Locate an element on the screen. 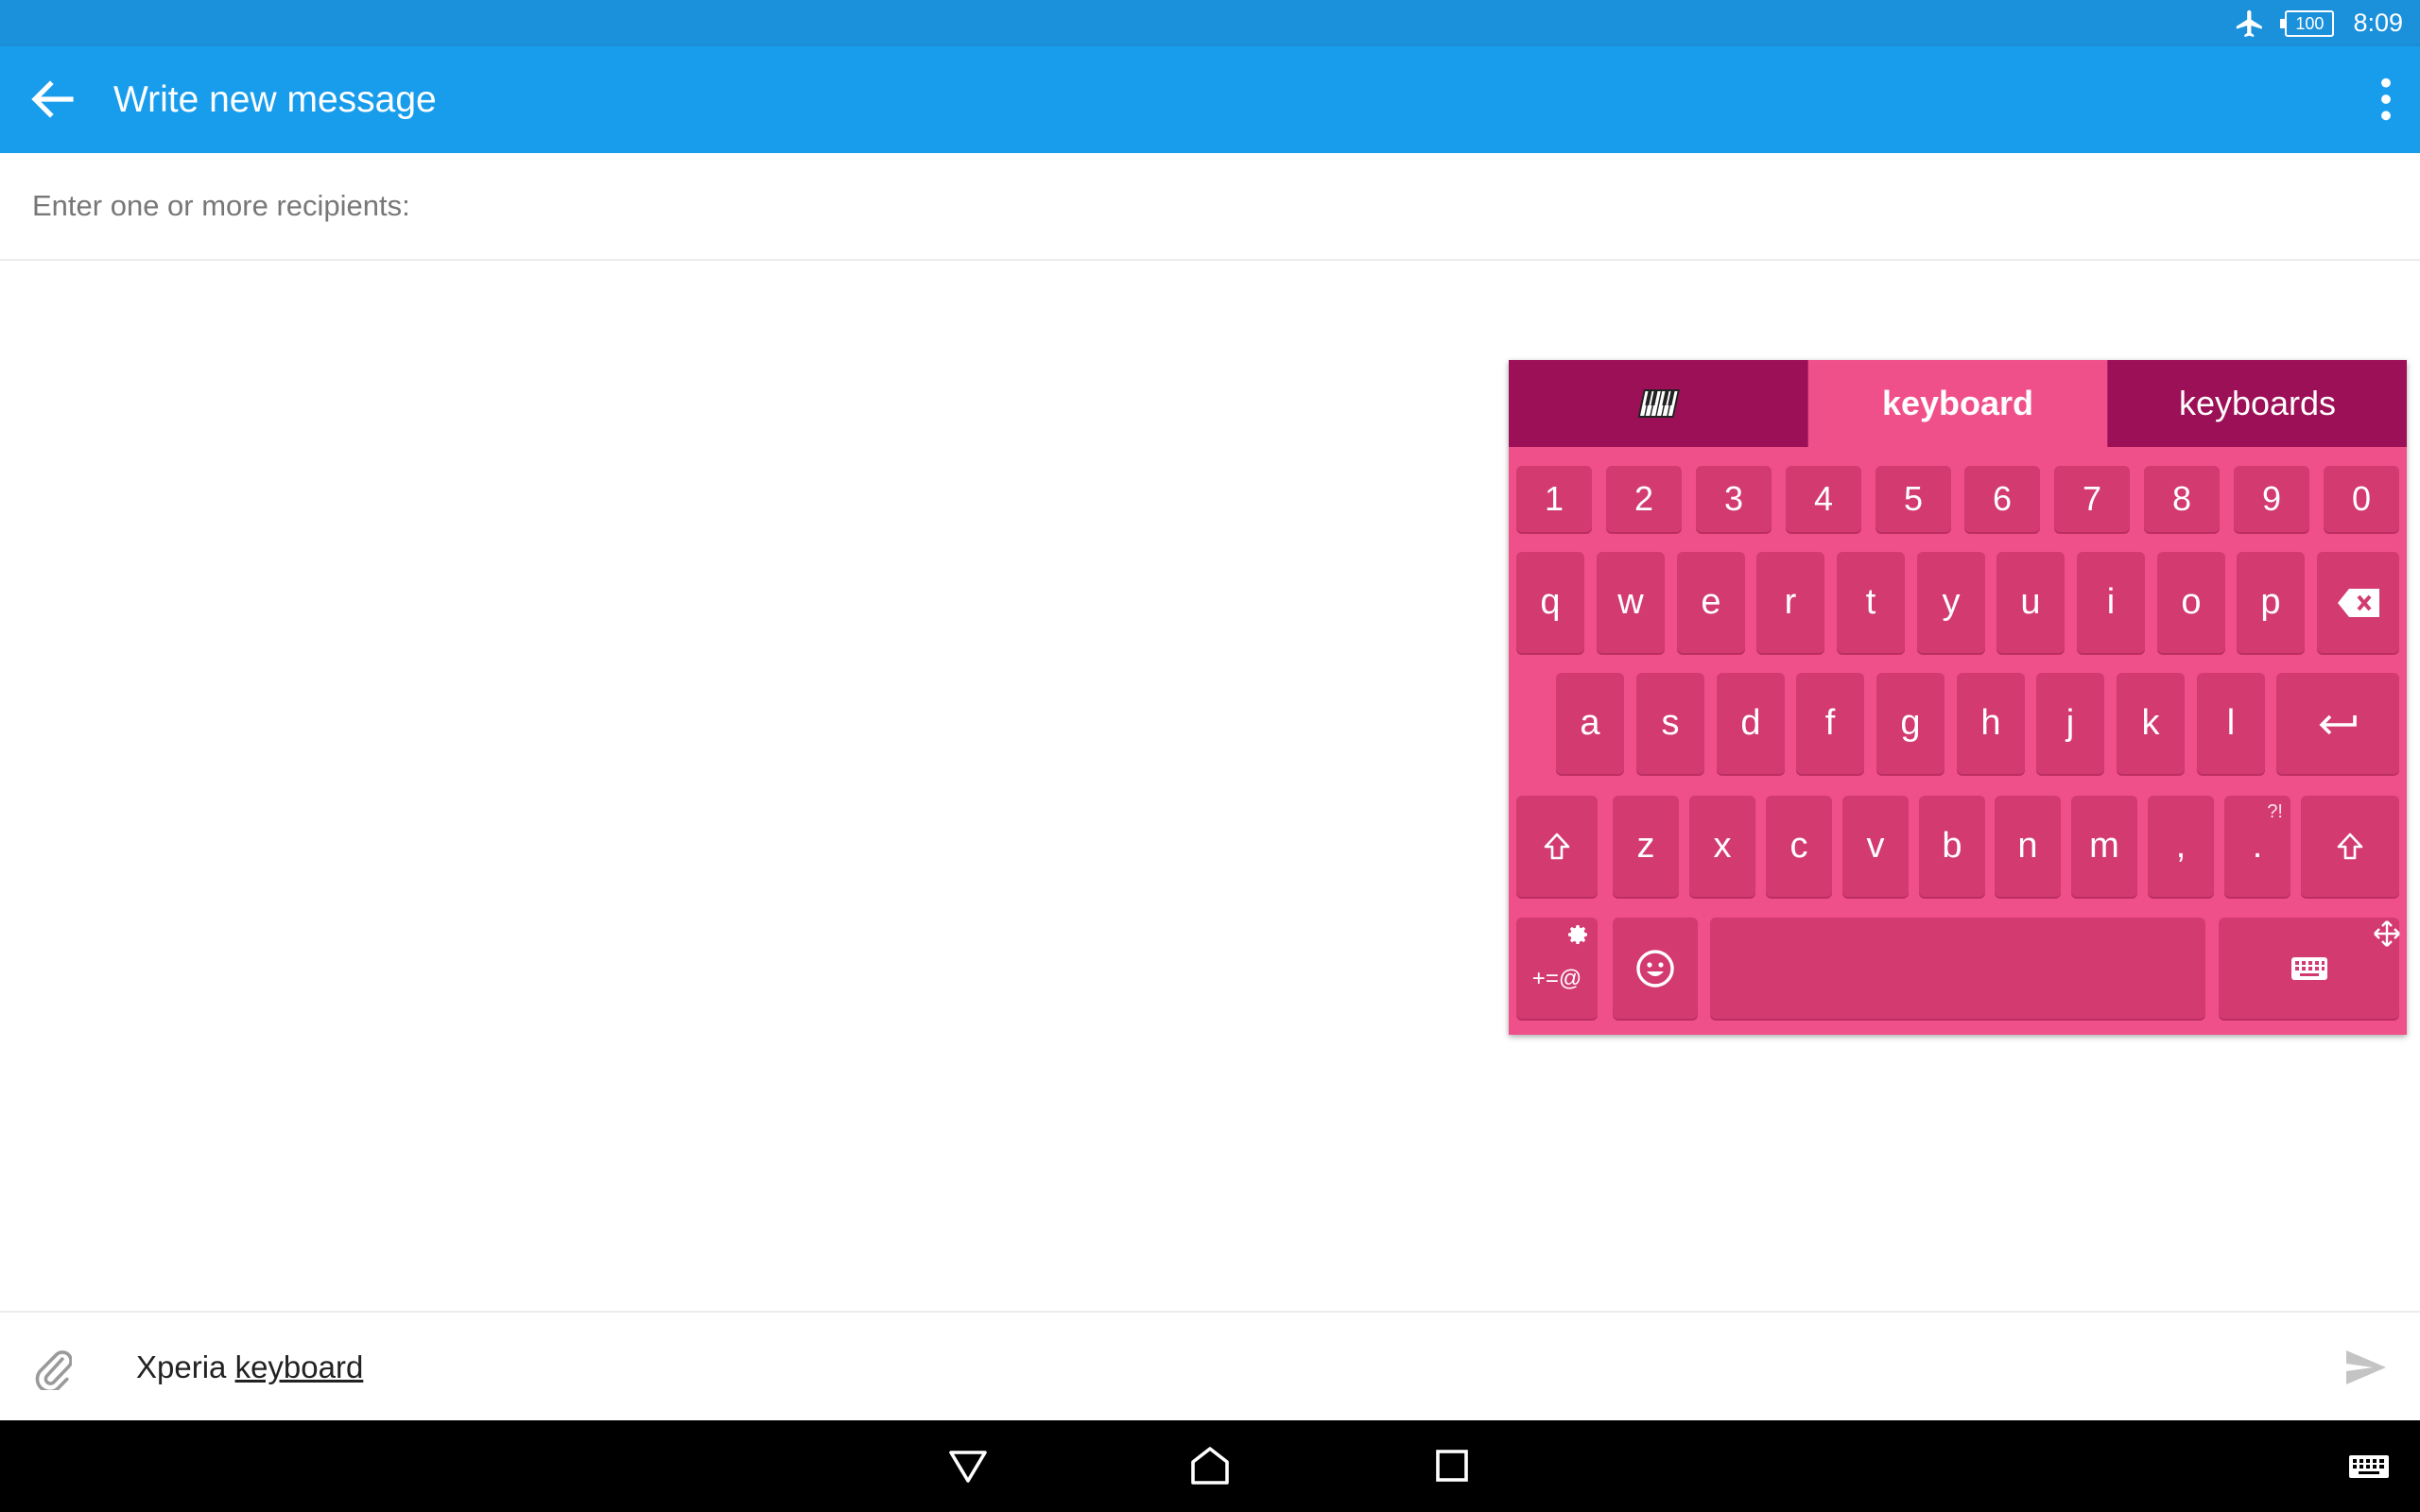 This screenshot has width=2420, height=1512. key-j: j is located at coordinates (2070, 723).